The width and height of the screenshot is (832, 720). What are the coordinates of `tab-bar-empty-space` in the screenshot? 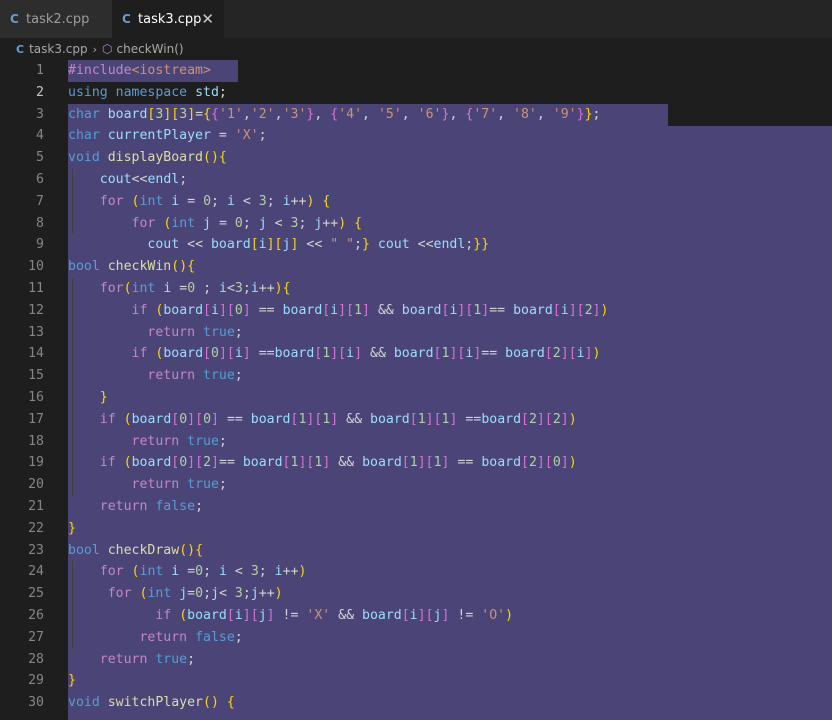 It's located at (528, 19).